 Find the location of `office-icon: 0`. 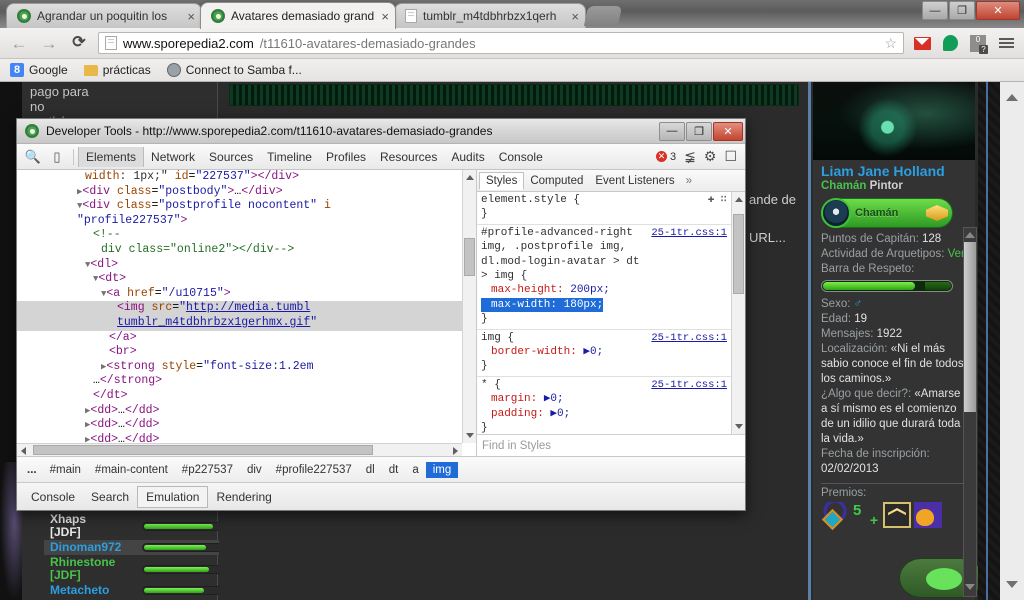

office-icon: 0 is located at coordinates (978, 43).